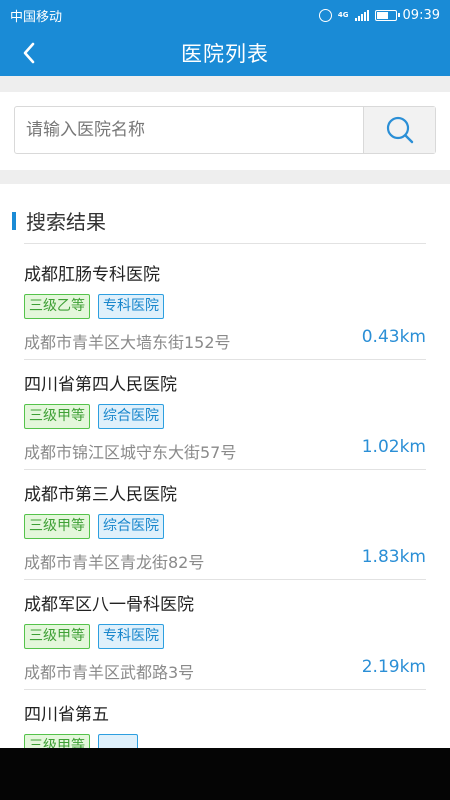 The width and height of the screenshot is (450, 800). Describe the element at coordinates (421, 15) in the screenshot. I see `clock: 09:39` at that location.